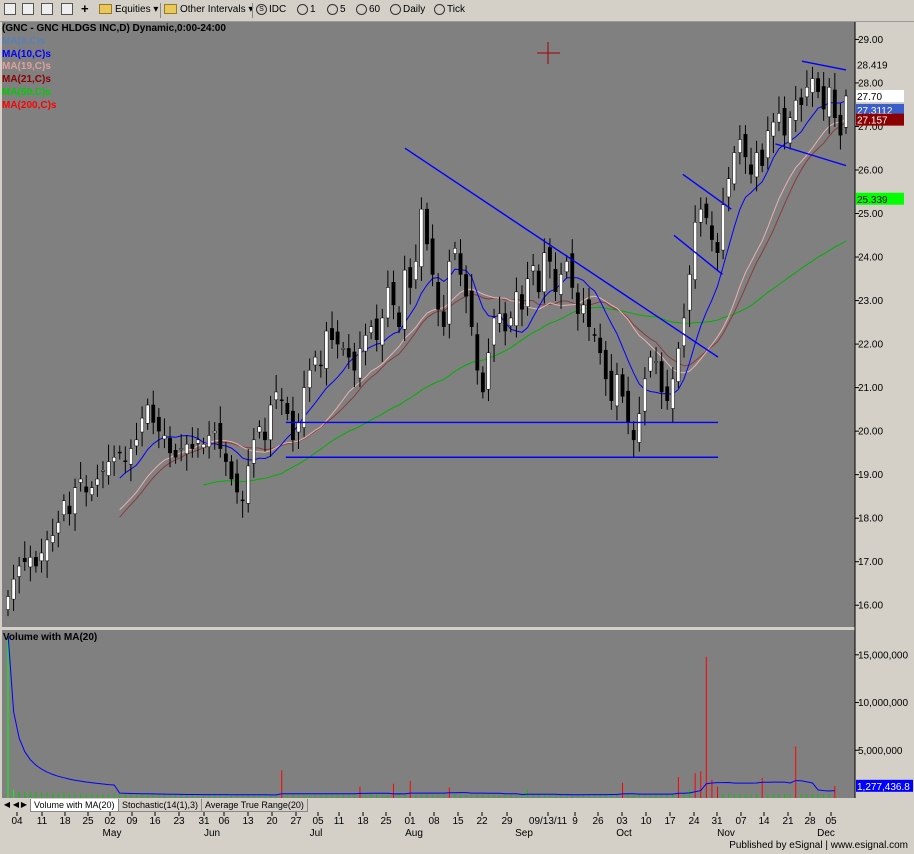 The width and height of the screenshot is (914, 854). What do you see at coordinates (434, 821) in the screenshot?
I see `x-tick-label: 08` at bounding box center [434, 821].